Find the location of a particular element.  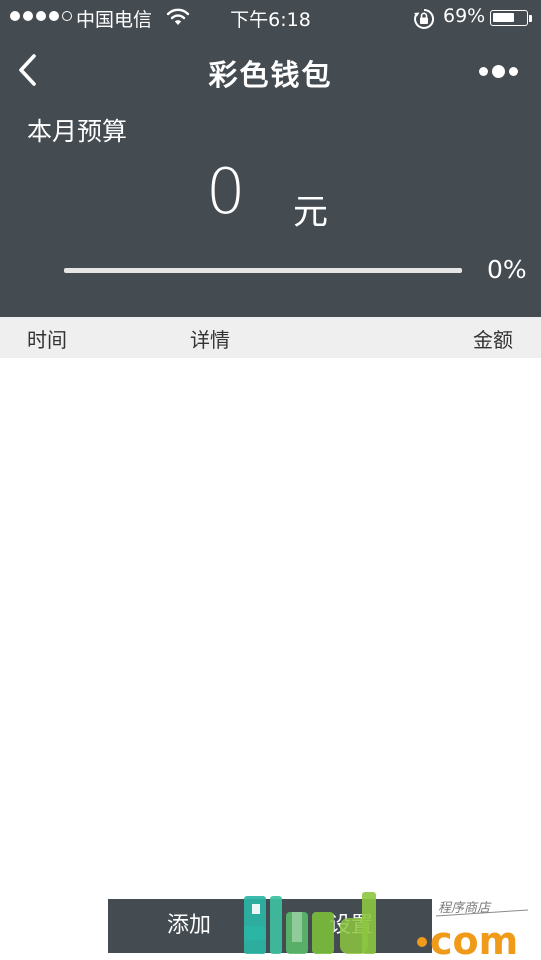

table-header: 时间 详情 金额 is located at coordinates (270, 337).